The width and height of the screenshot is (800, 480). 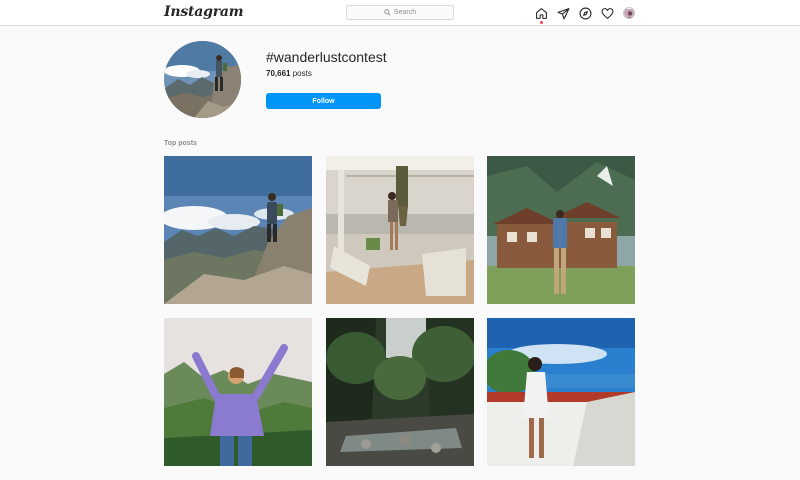 What do you see at coordinates (326, 57) in the screenshot?
I see `hashtag-title: #wanderlustcontest` at bounding box center [326, 57].